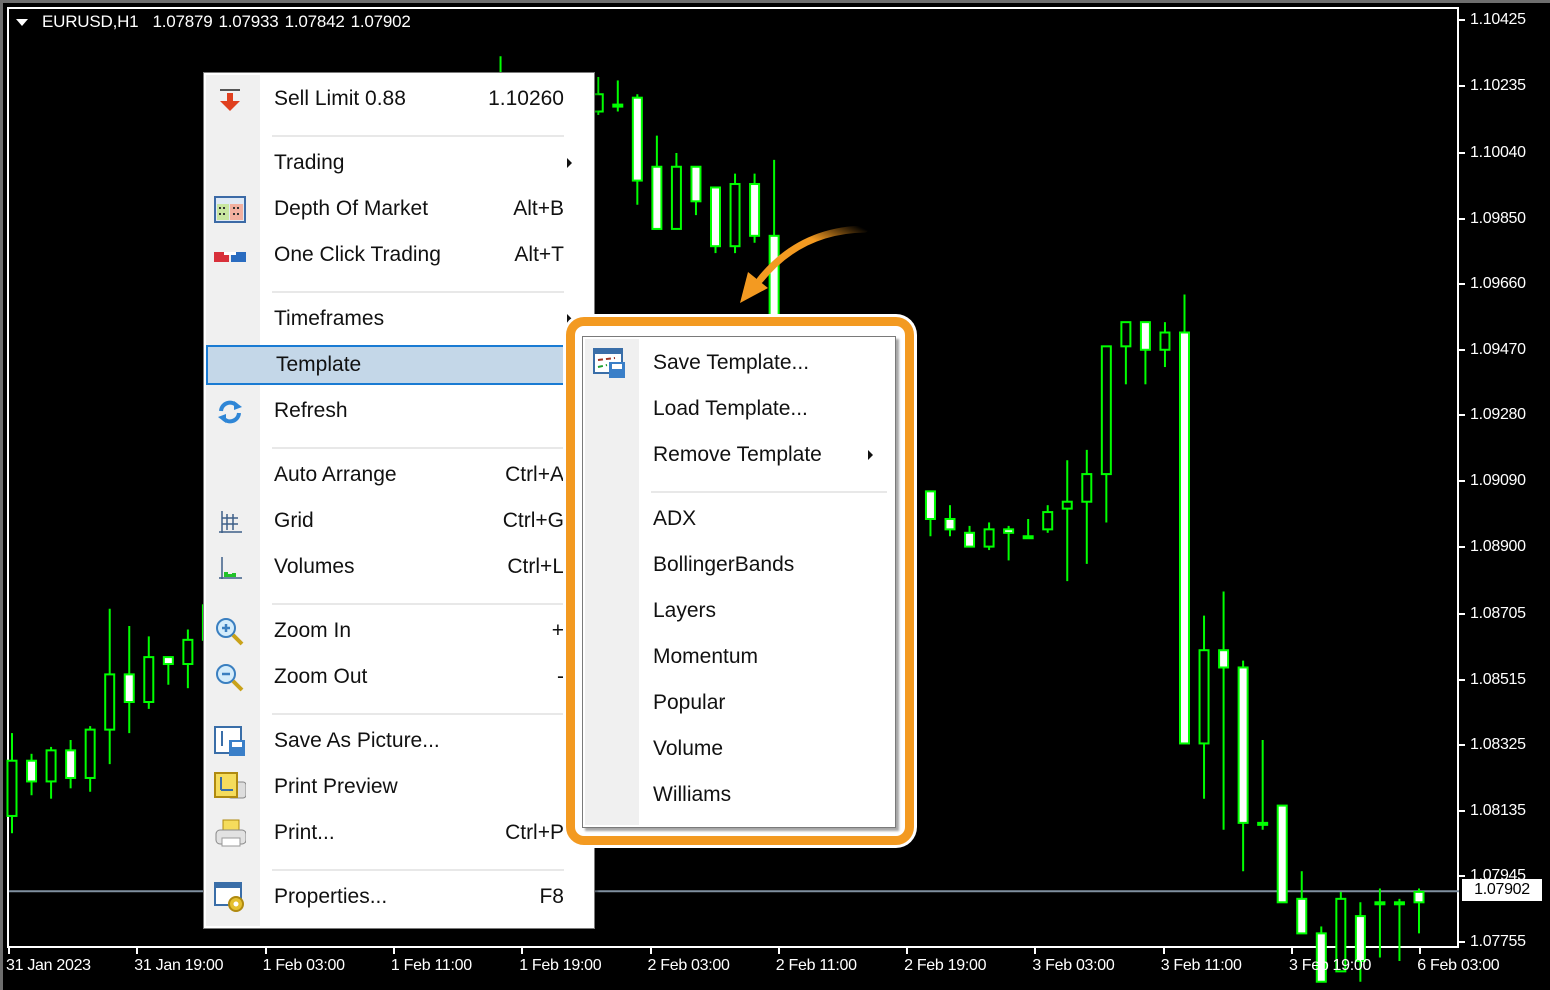  I want to click on time-label: 1 Feb 11:00, so click(431, 965).